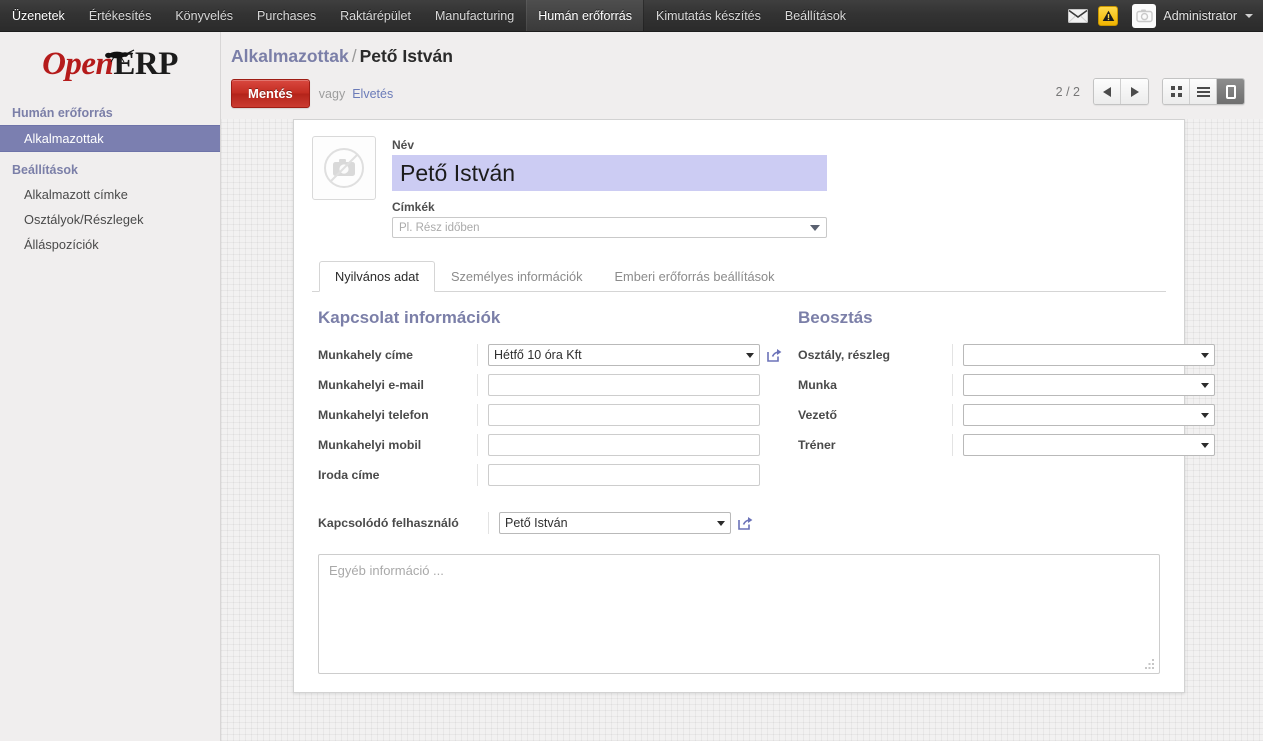  I want to click on user-name-label: Administrator, so click(1200, 15).